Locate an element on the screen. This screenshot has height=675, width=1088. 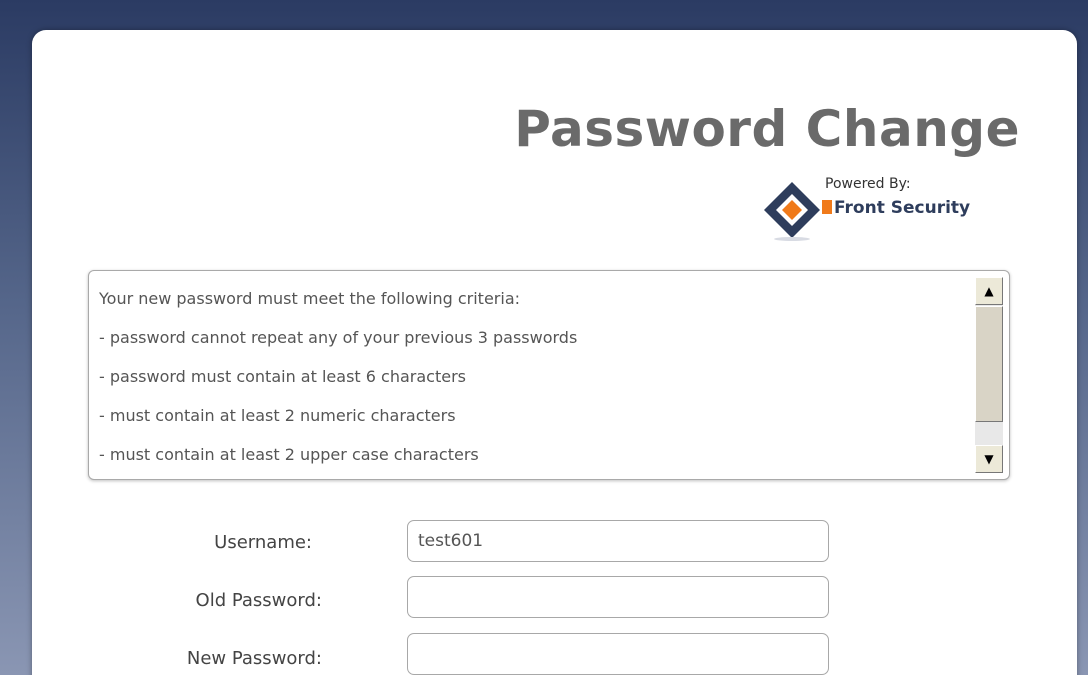
old-password-label: Old Password: is located at coordinates (258, 600).